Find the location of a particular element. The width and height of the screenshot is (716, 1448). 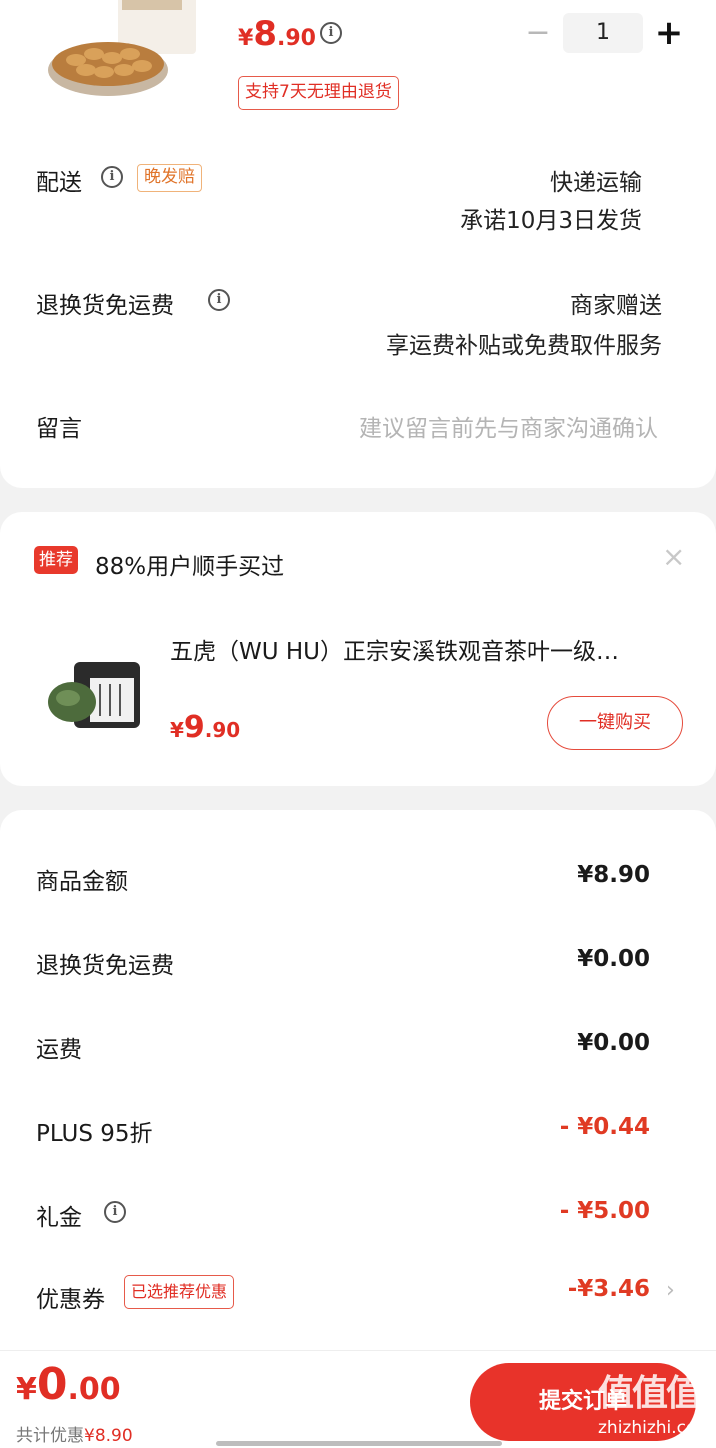

summary-value-free-return: ¥0.00 is located at coordinates (613, 959).